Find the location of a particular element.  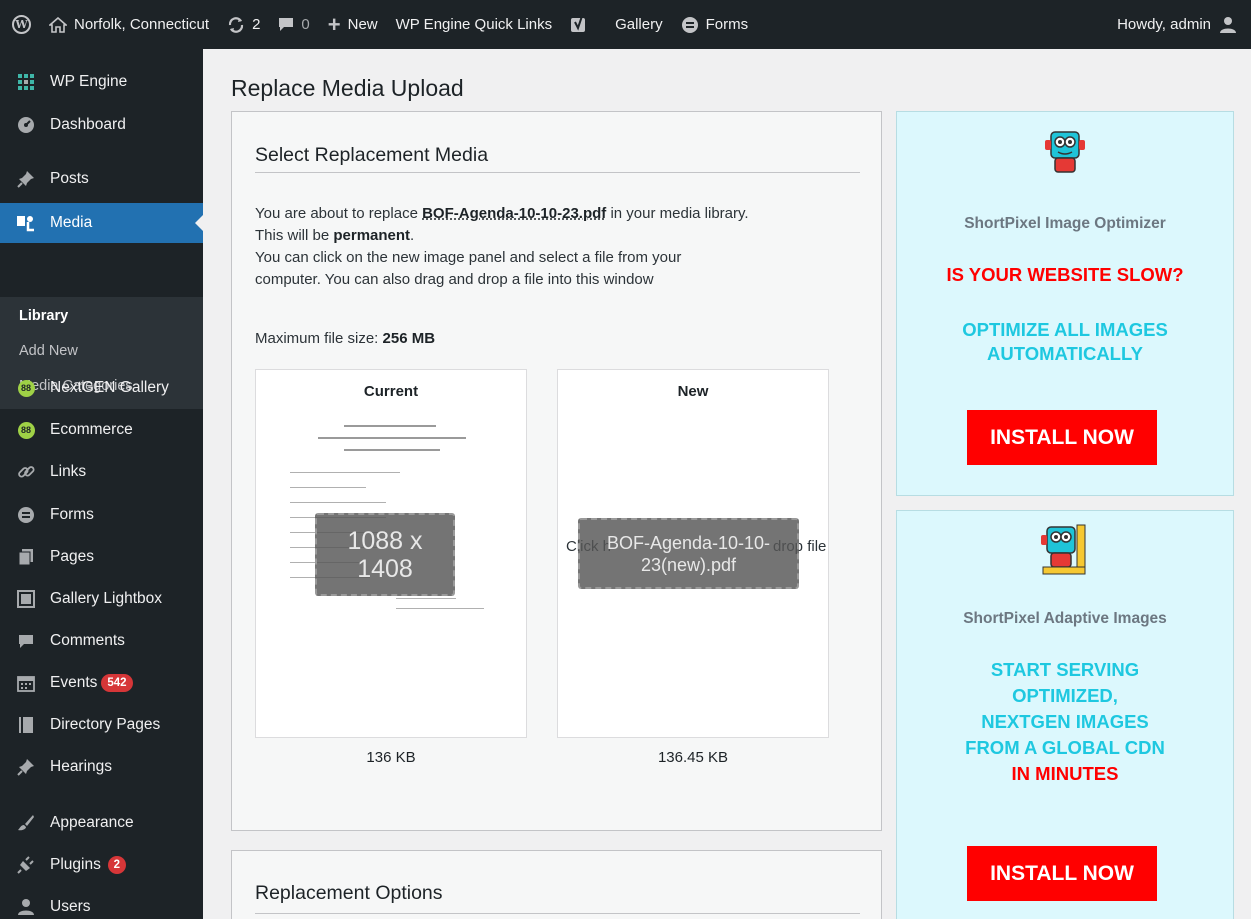

ad-title: ShortPixel Adaptive Images is located at coordinates (1065, 618).